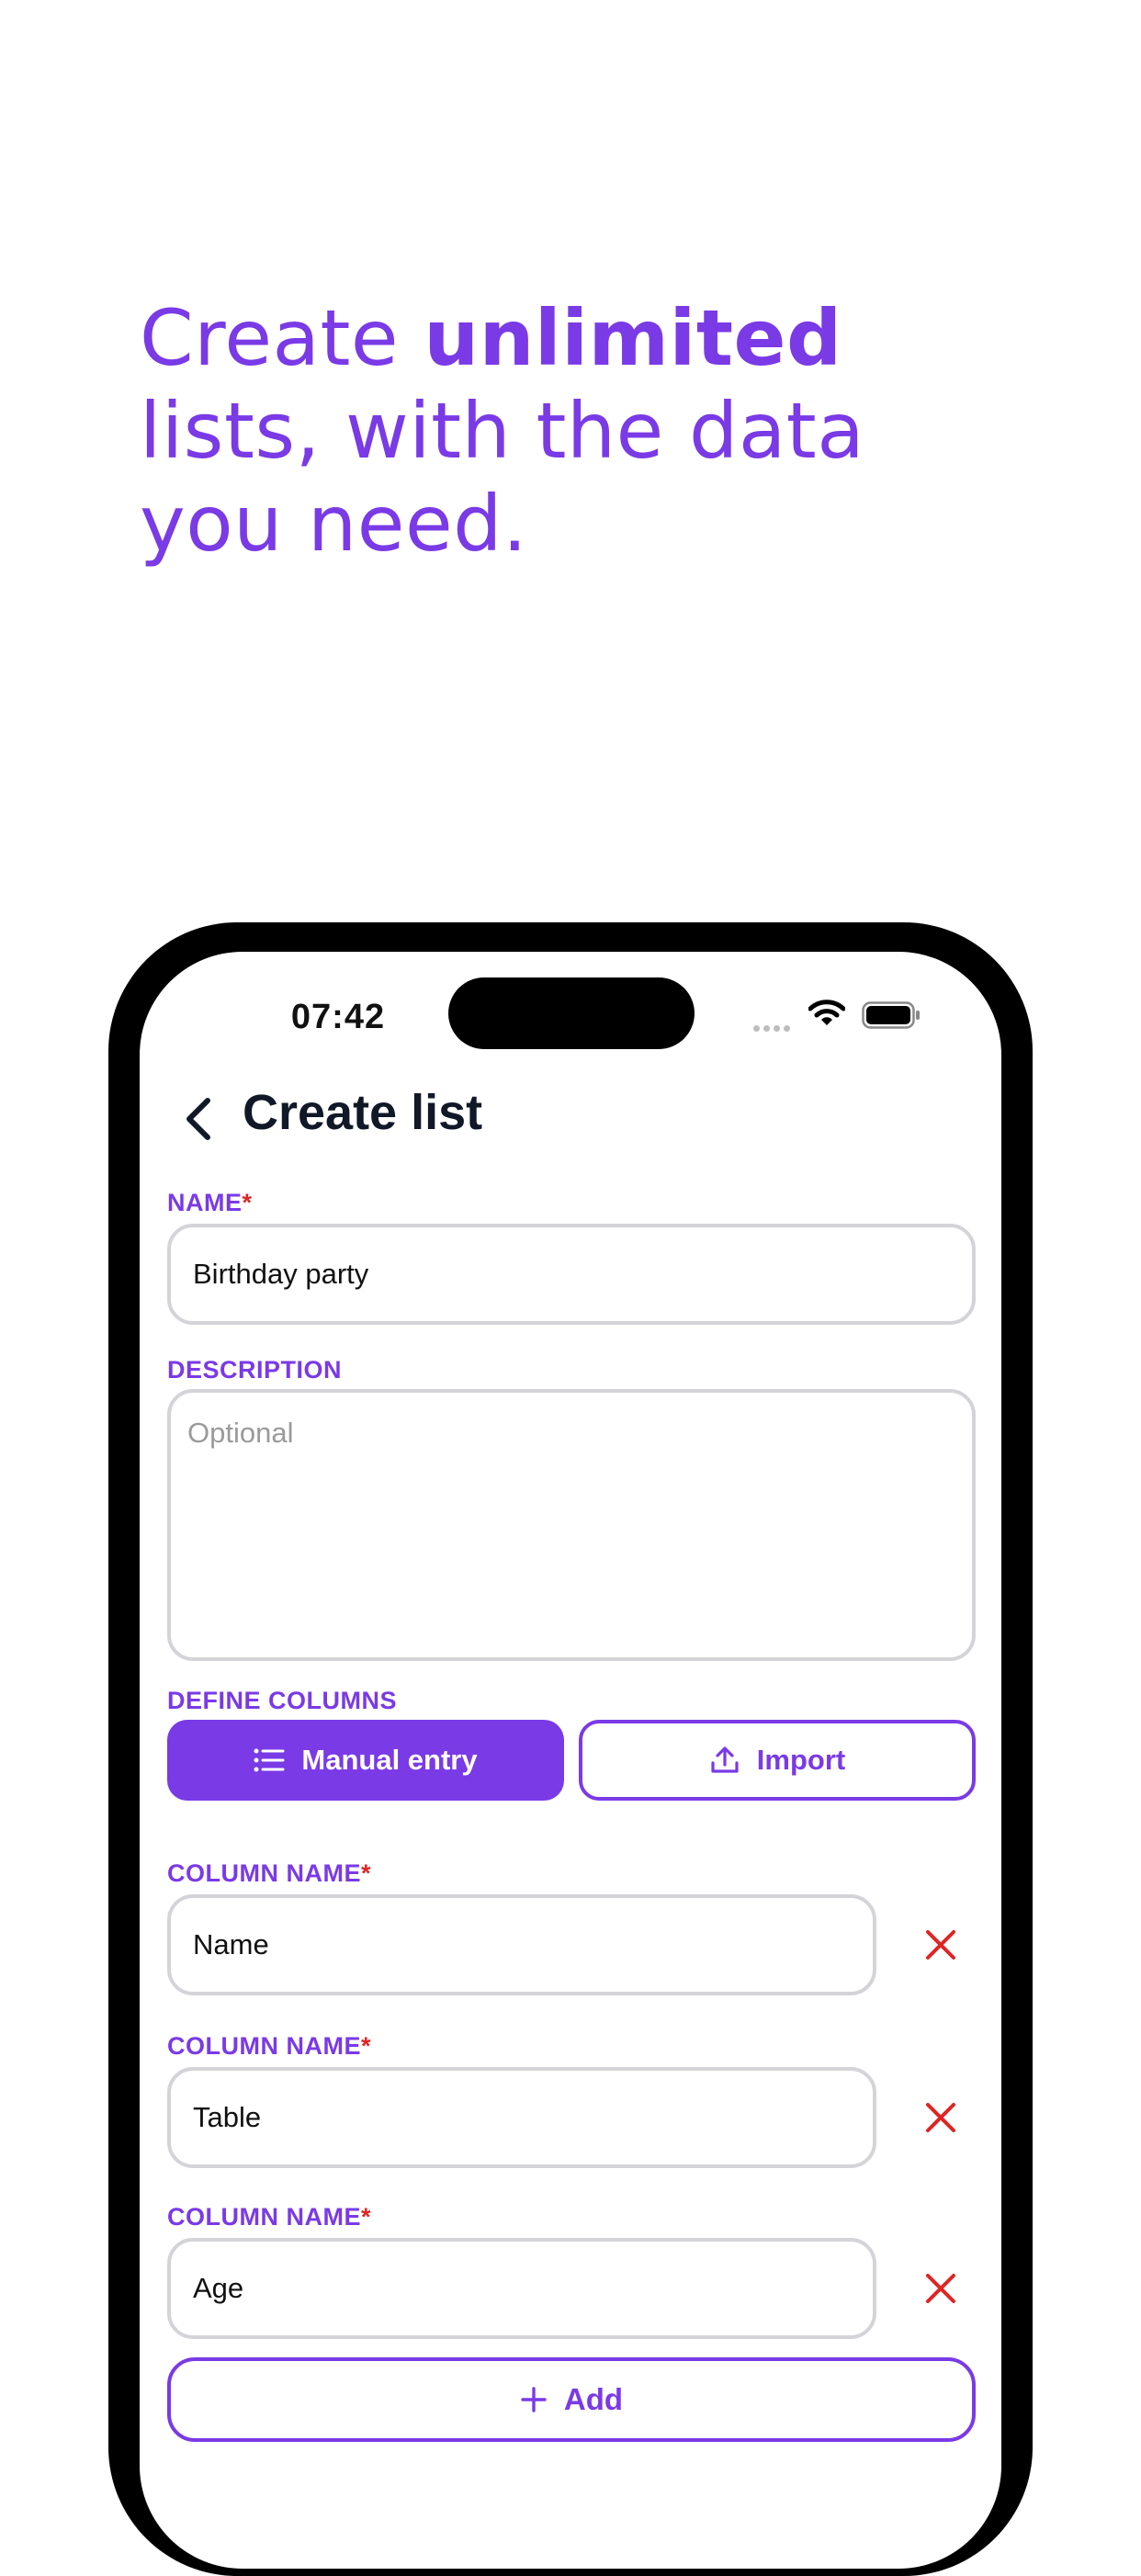 The width and height of the screenshot is (1141, 2576). What do you see at coordinates (571, 1525) in the screenshot?
I see `description-field: Optional` at bounding box center [571, 1525].